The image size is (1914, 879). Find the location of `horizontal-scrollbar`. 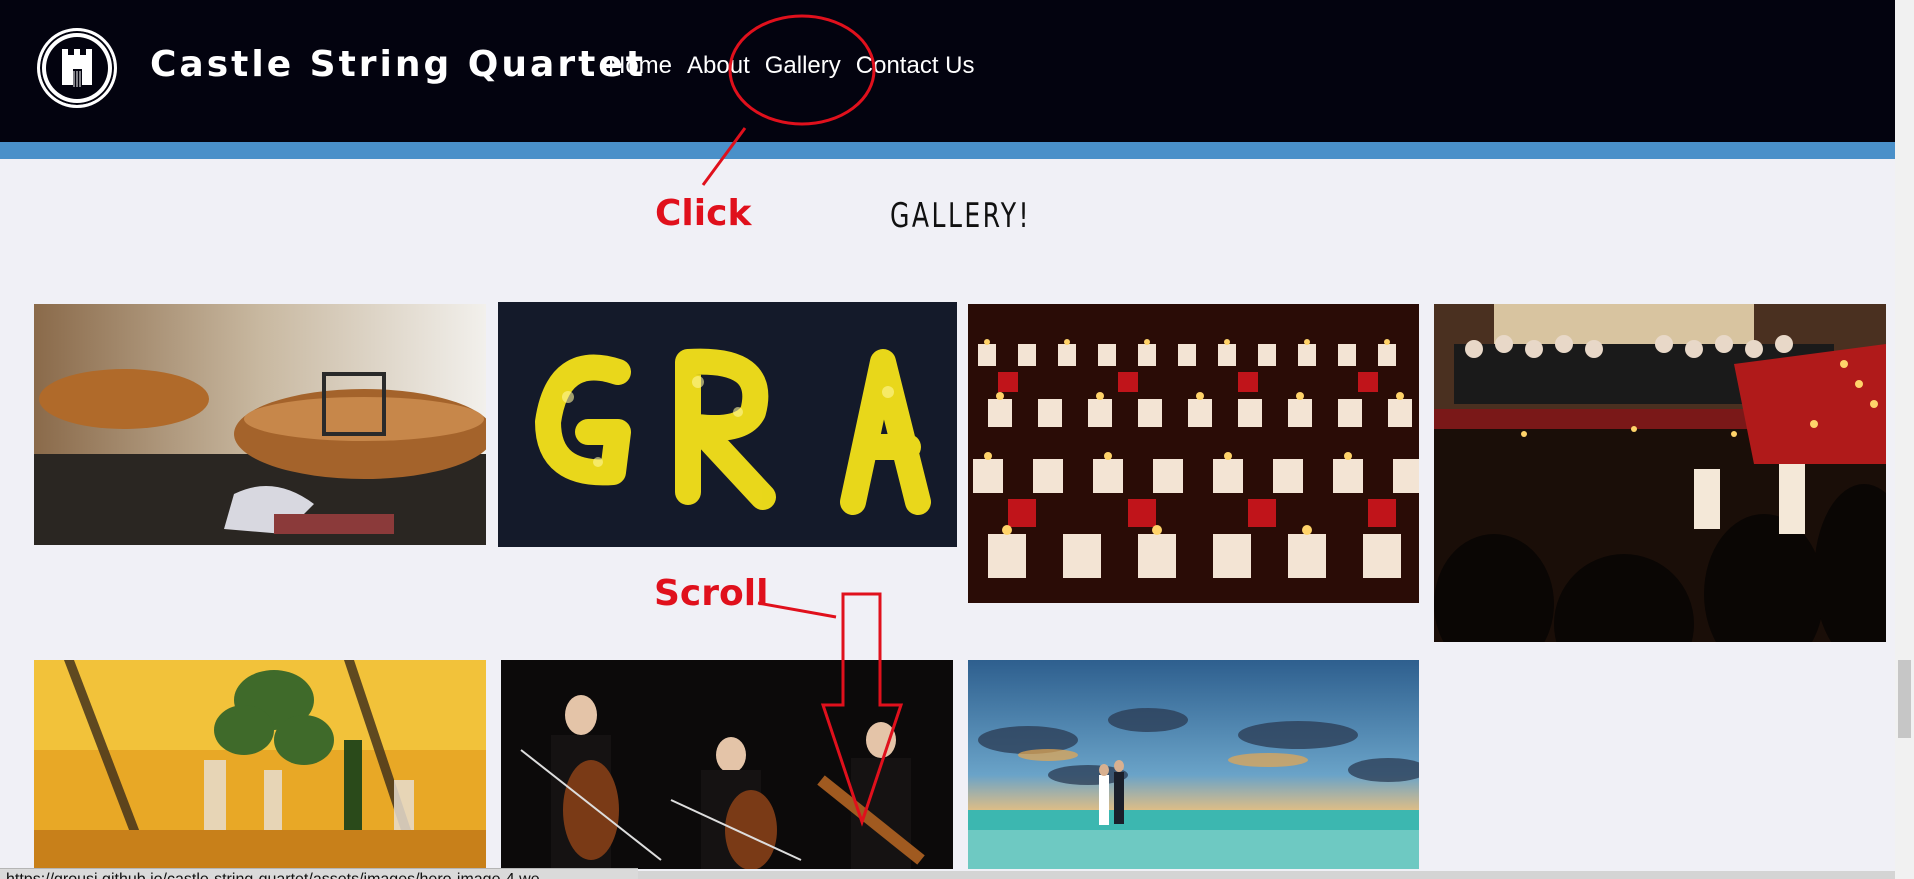

horizontal-scrollbar is located at coordinates (1266, 875).